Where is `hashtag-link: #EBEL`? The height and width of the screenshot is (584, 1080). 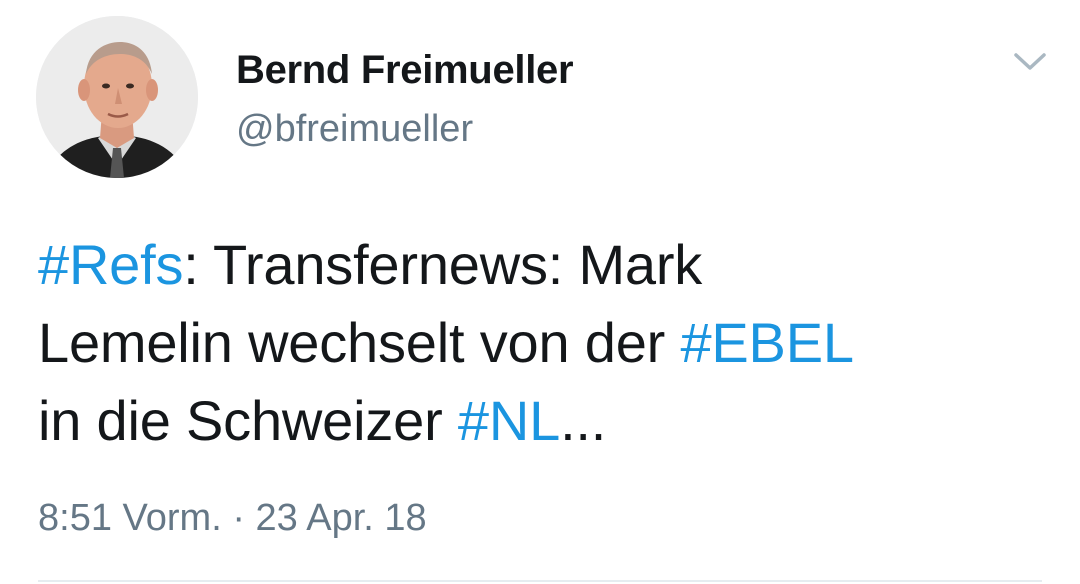
hashtag-link: #EBEL is located at coordinates (767, 342).